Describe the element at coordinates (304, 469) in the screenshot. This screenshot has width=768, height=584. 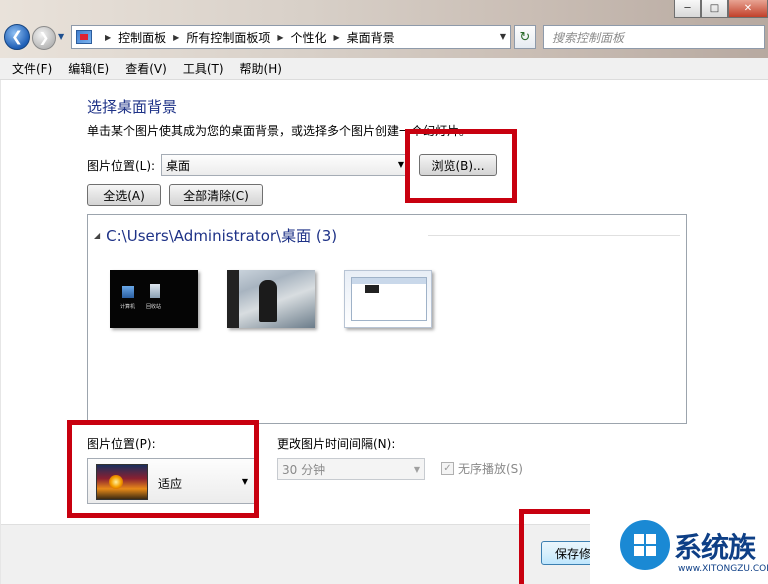
I see `interval-value: 30 分钟` at that location.